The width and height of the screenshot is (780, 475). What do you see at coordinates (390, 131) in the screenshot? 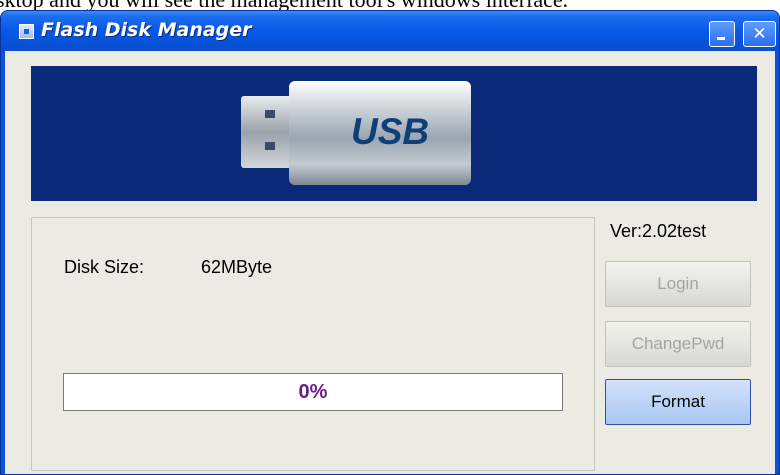
I see `usb-logo-text: USB` at bounding box center [390, 131].